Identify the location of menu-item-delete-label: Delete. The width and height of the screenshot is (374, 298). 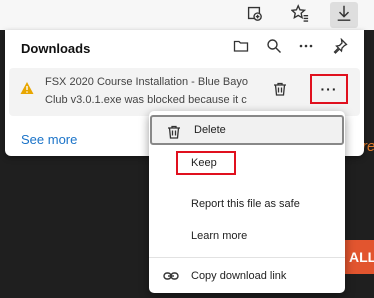
(210, 130).